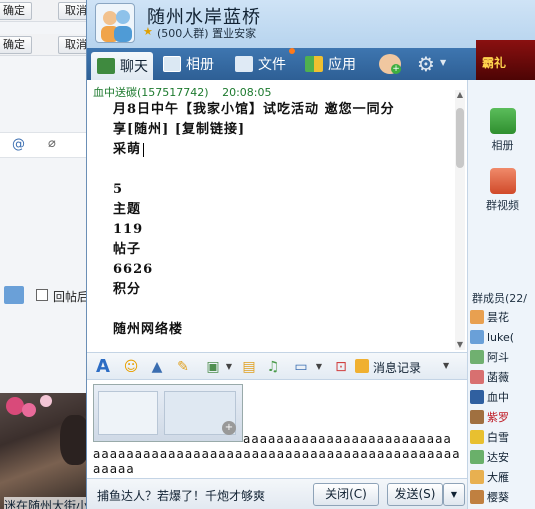 The image size is (535, 509). I want to click on tab-files-label: 文件, so click(272, 65).